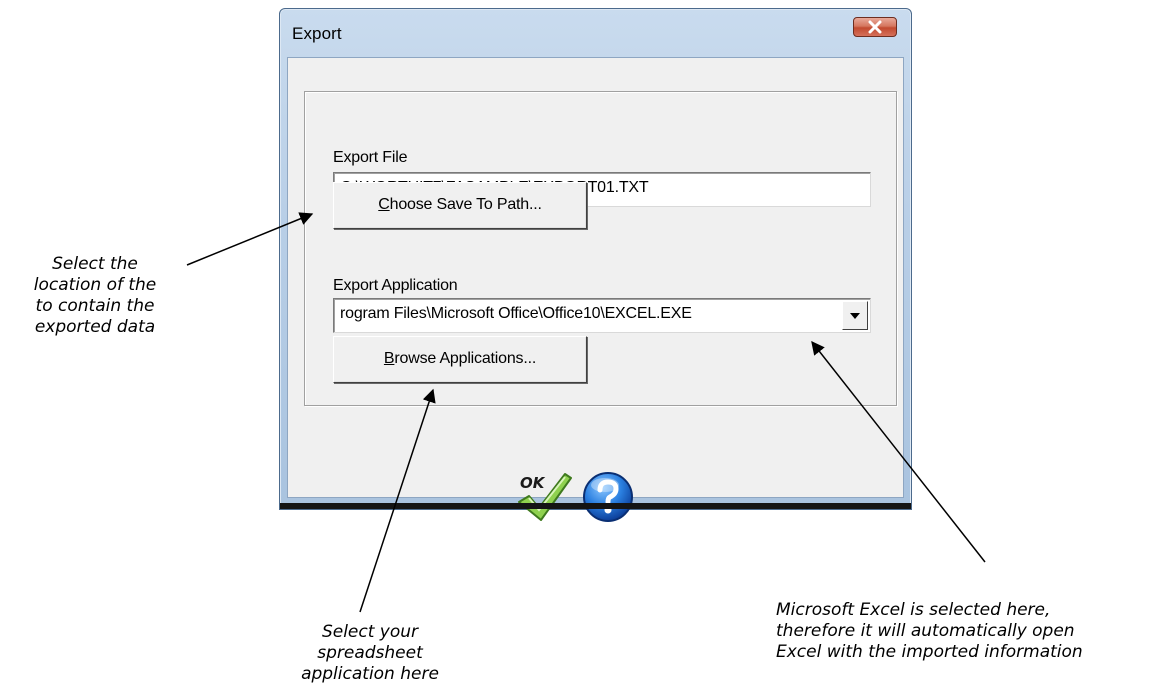  Describe the element at coordinates (95, 306) in the screenshot. I see `note-line: to contain the` at that location.